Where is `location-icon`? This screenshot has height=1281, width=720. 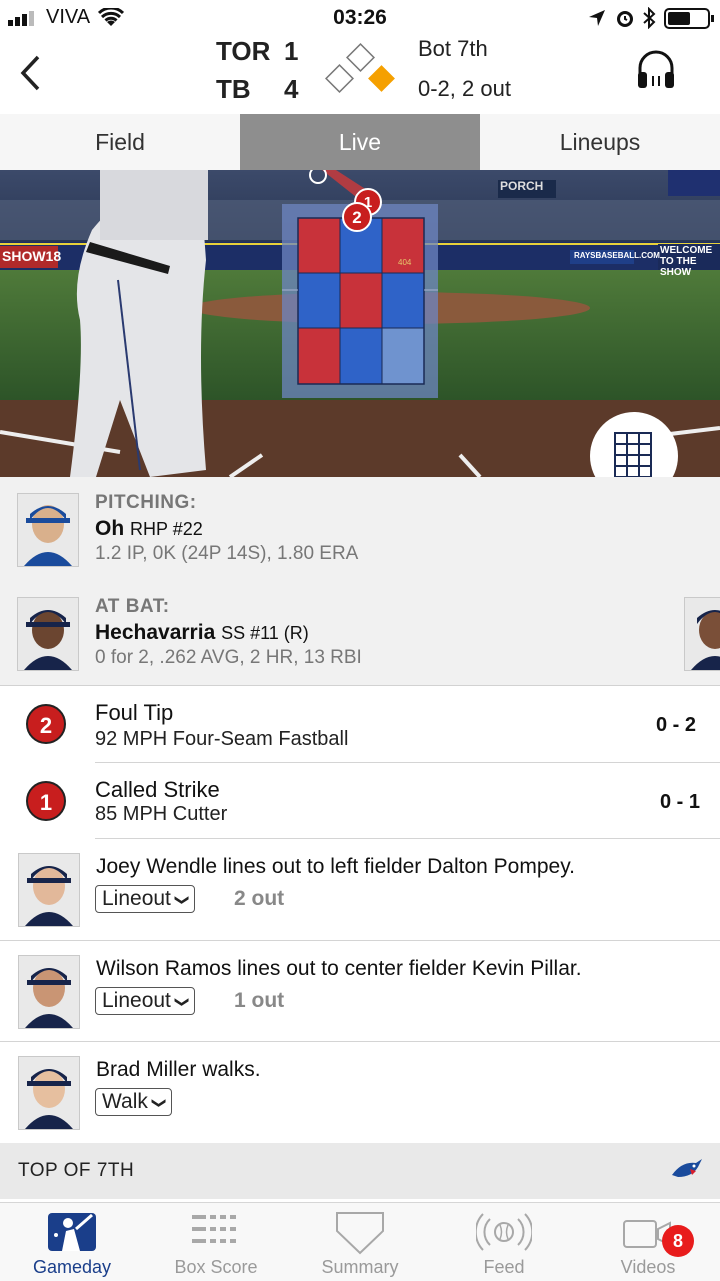
location-icon is located at coordinates (597, 18).